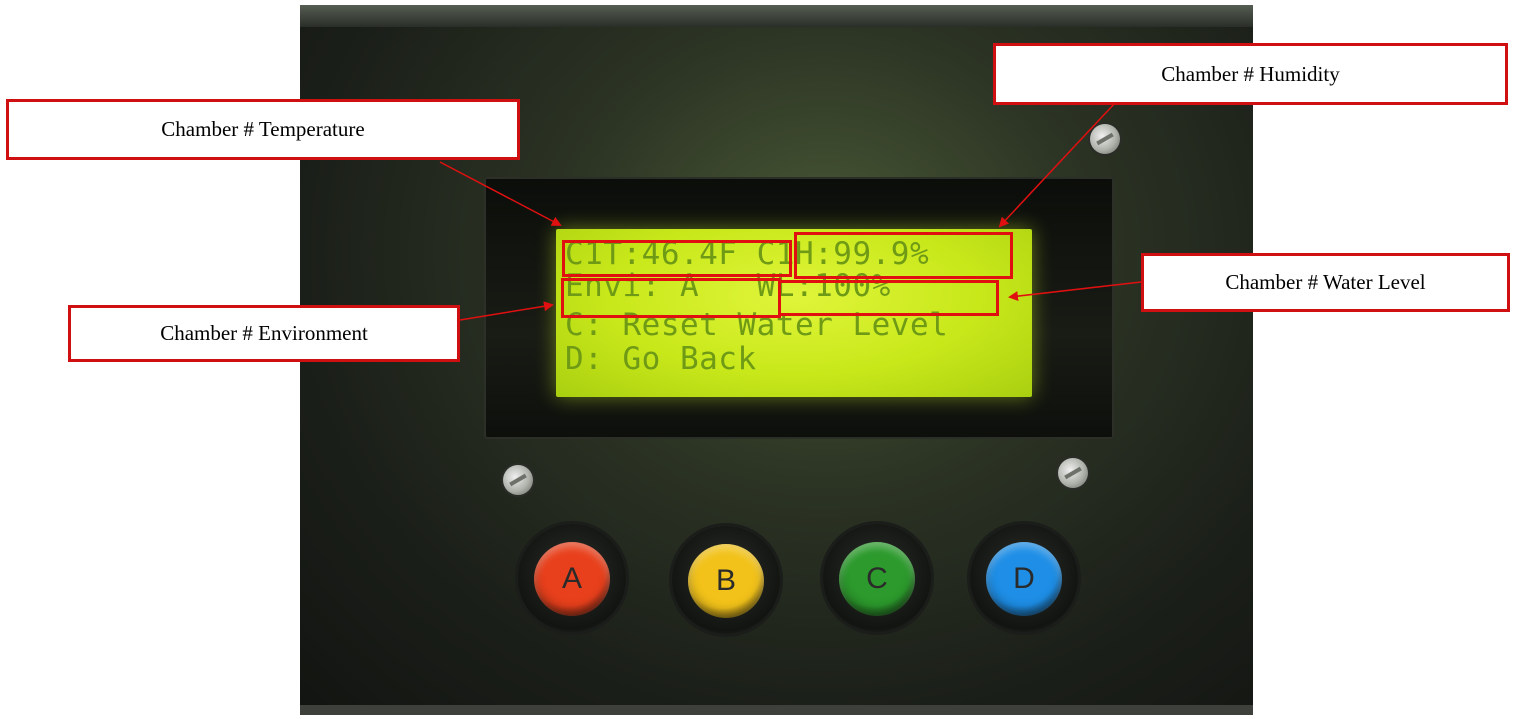  I want to click on callout-water-level: Chamber # Water Level, so click(1325, 282).